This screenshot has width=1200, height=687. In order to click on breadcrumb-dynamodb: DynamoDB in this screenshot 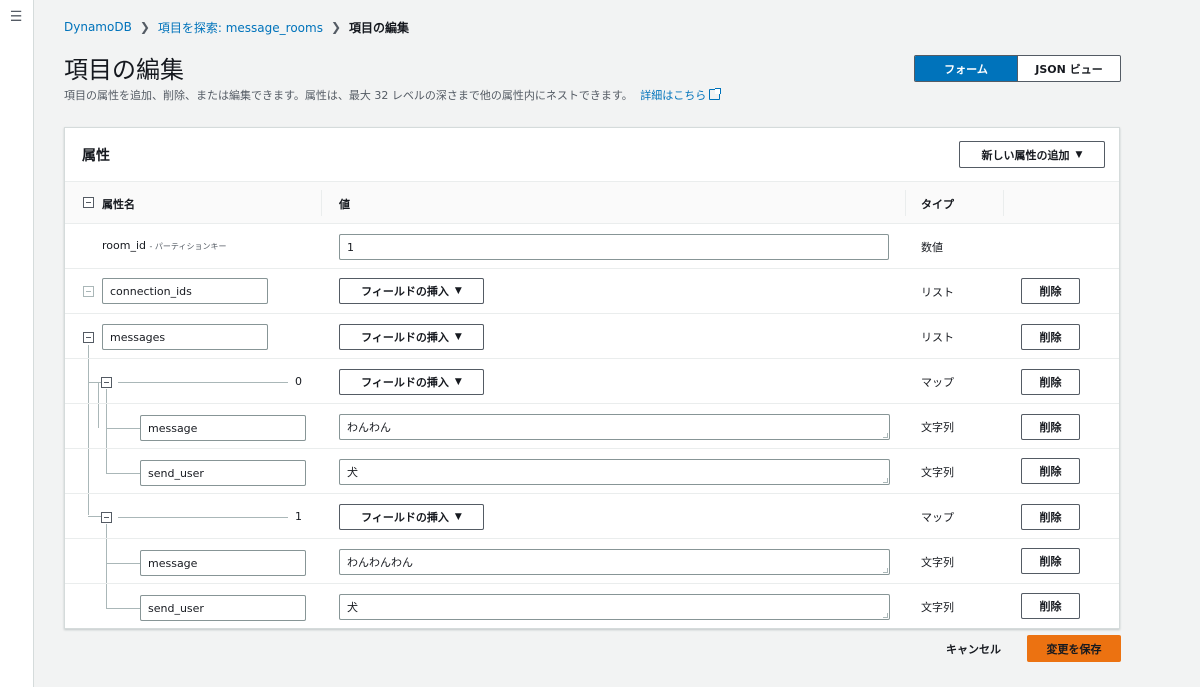, I will do `click(98, 27)`.